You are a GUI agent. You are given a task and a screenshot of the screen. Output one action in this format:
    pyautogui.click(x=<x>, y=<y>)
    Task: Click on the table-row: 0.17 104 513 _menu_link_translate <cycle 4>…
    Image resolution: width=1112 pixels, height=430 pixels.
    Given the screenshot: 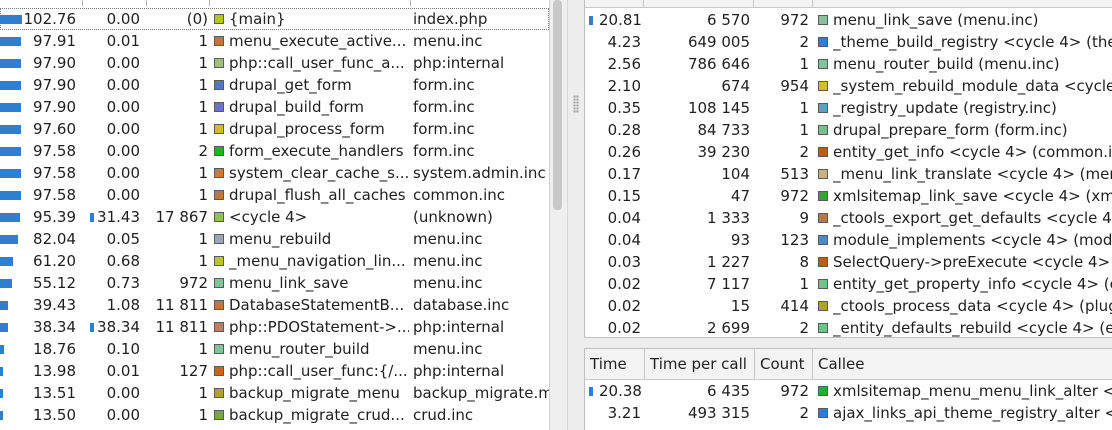 What is the action you would take?
    pyautogui.click(x=848, y=174)
    